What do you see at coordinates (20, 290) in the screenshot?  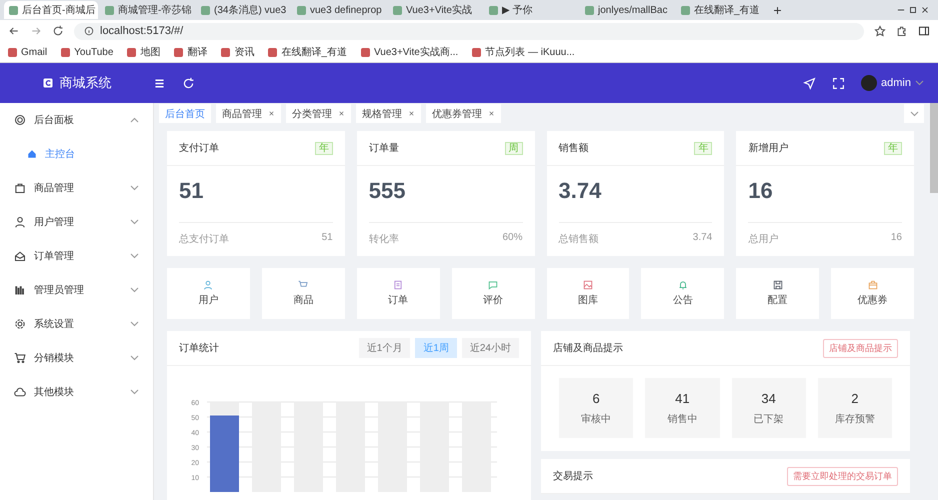 I see `bar-chart-icon` at bounding box center [20, 290].